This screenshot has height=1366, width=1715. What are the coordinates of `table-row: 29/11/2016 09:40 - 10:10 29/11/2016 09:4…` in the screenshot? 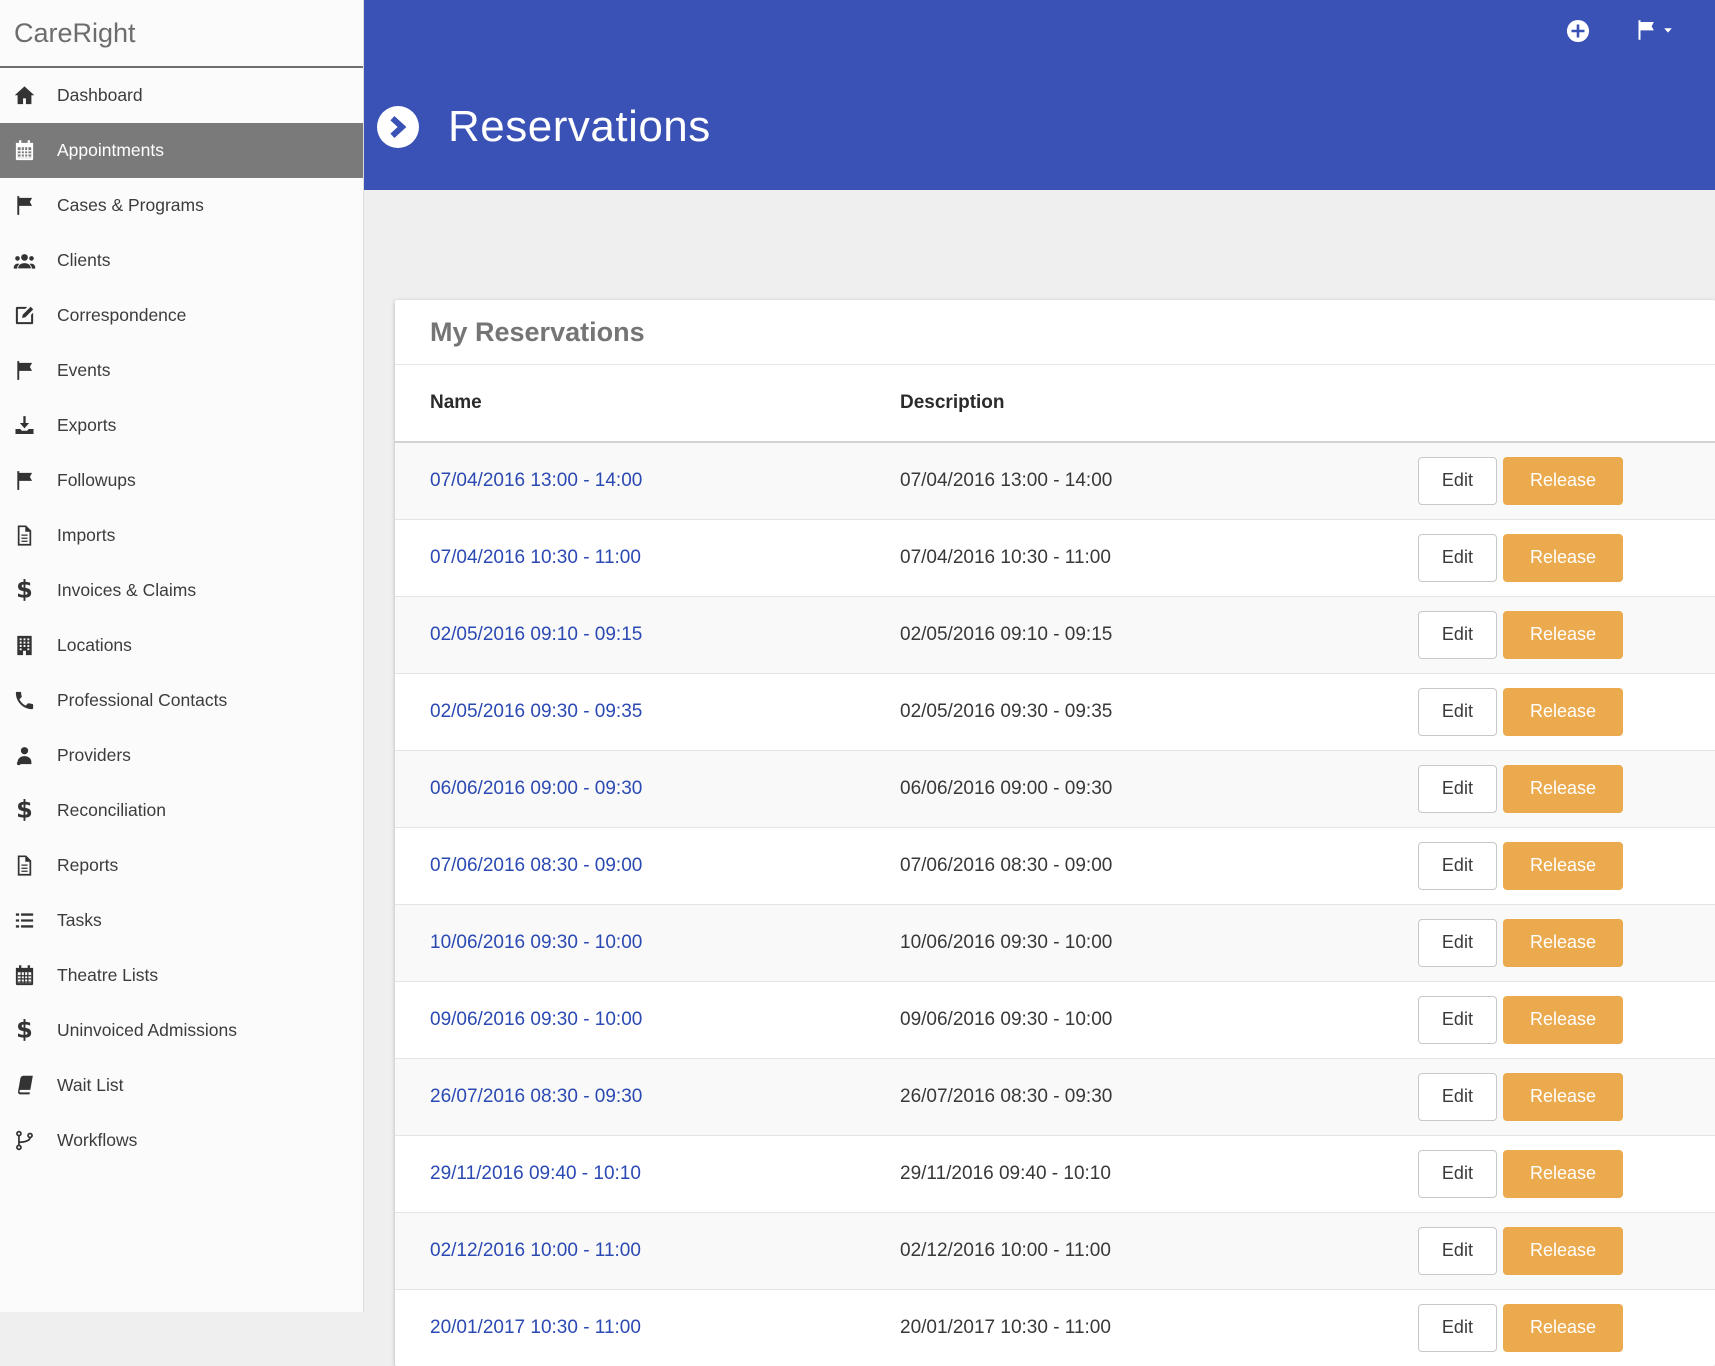 It's located at (1055, 1173).